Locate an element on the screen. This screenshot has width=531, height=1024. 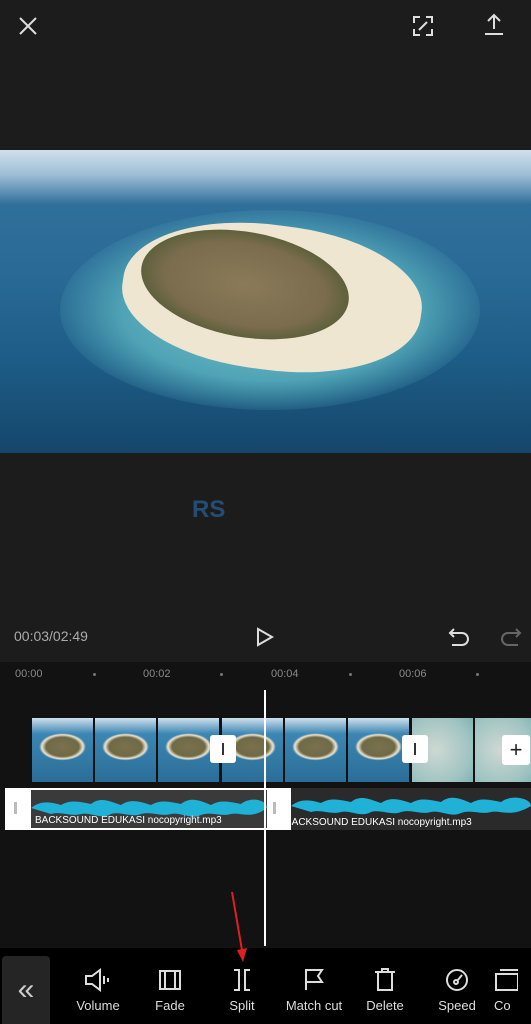
time-readout: 00:03/02:49 is located at coordinates (51, 636).